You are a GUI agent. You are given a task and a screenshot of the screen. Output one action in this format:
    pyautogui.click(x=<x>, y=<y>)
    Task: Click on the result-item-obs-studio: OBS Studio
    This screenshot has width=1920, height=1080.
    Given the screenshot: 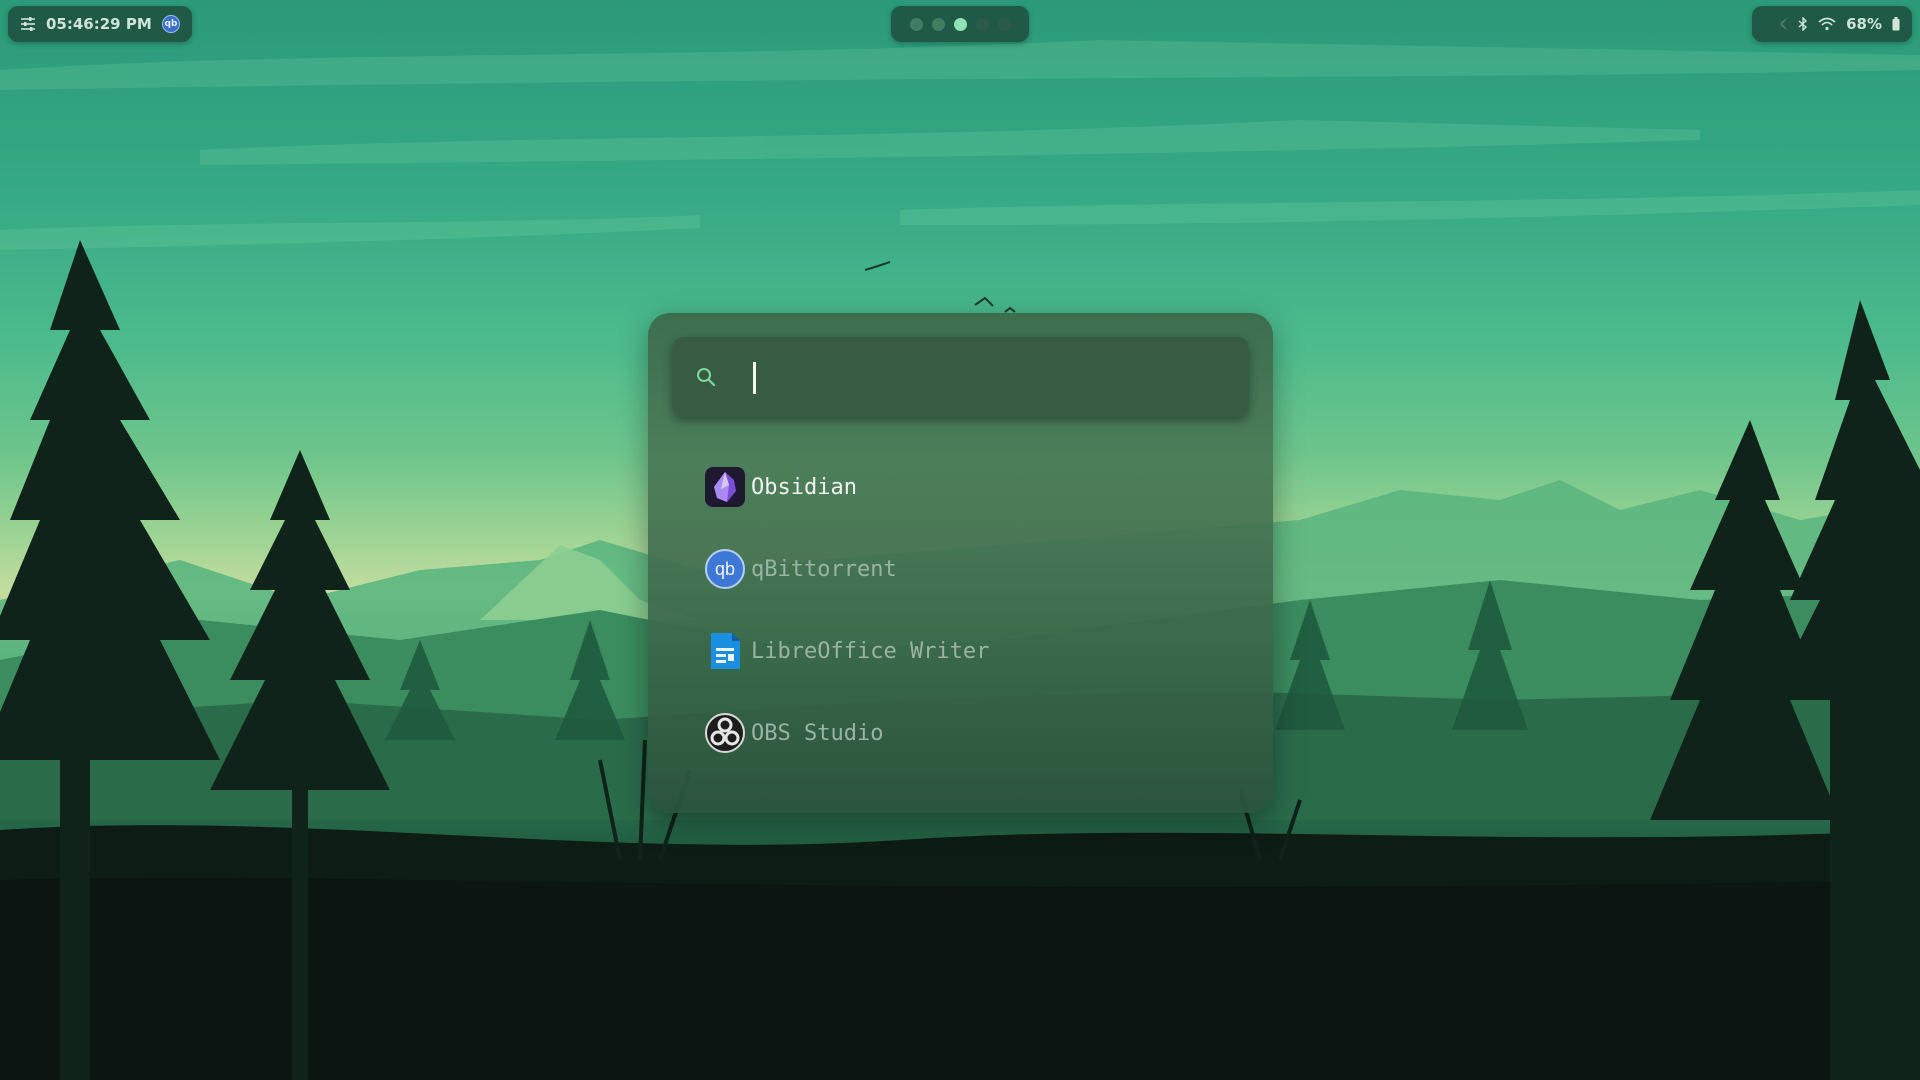 What is the action you would take?
    pyautogui.click(x=794, y=733)
    